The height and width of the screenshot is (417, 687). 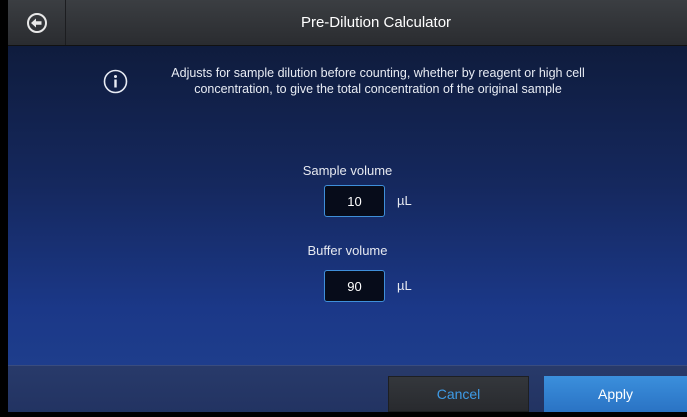 What do you see at coordinates (376, 22) in the screenshot?
I see `page-title: Pre-Dilution Calculator` at bounding box center [376, 22].